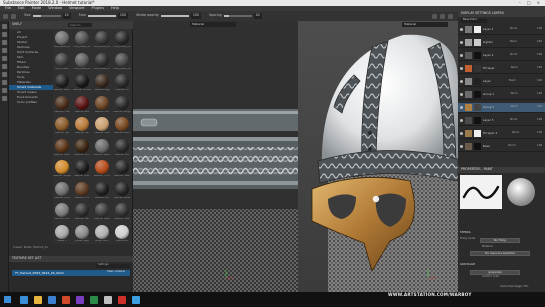  What do you see at coordinates (102, 107) in the screenshot?
I see `shelf-material-tile: Leather Soft` at bounding box center [102, 107].